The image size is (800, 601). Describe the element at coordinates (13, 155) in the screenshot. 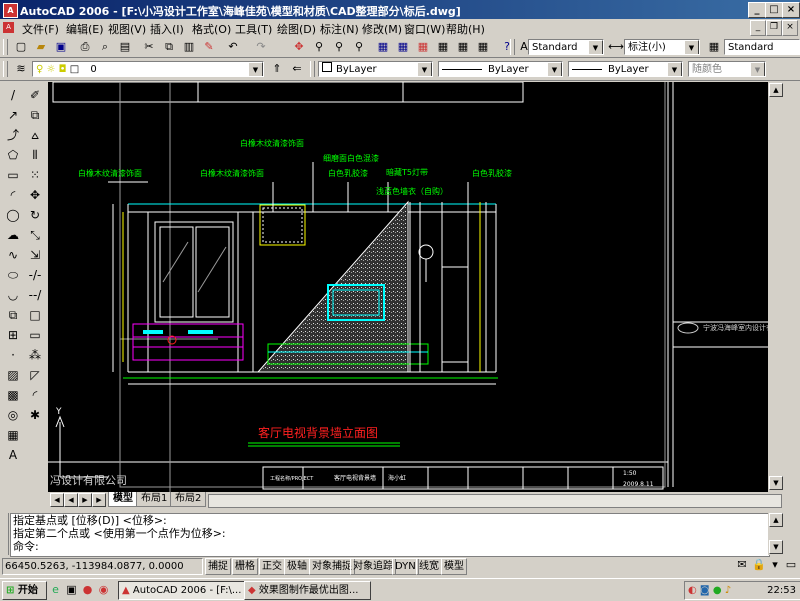

I see `polygon-icon: ⬠` at that location.